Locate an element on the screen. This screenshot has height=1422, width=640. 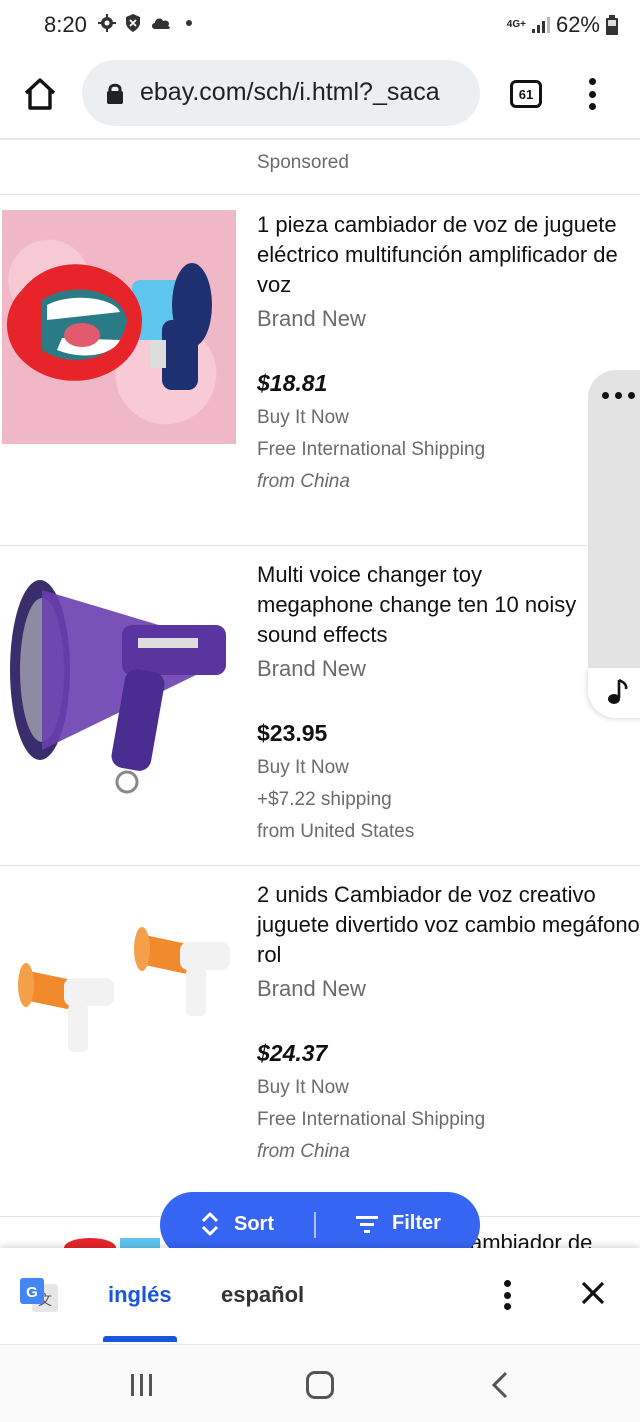
source-language-tab: inglés is located at coordinates (140, 1295).